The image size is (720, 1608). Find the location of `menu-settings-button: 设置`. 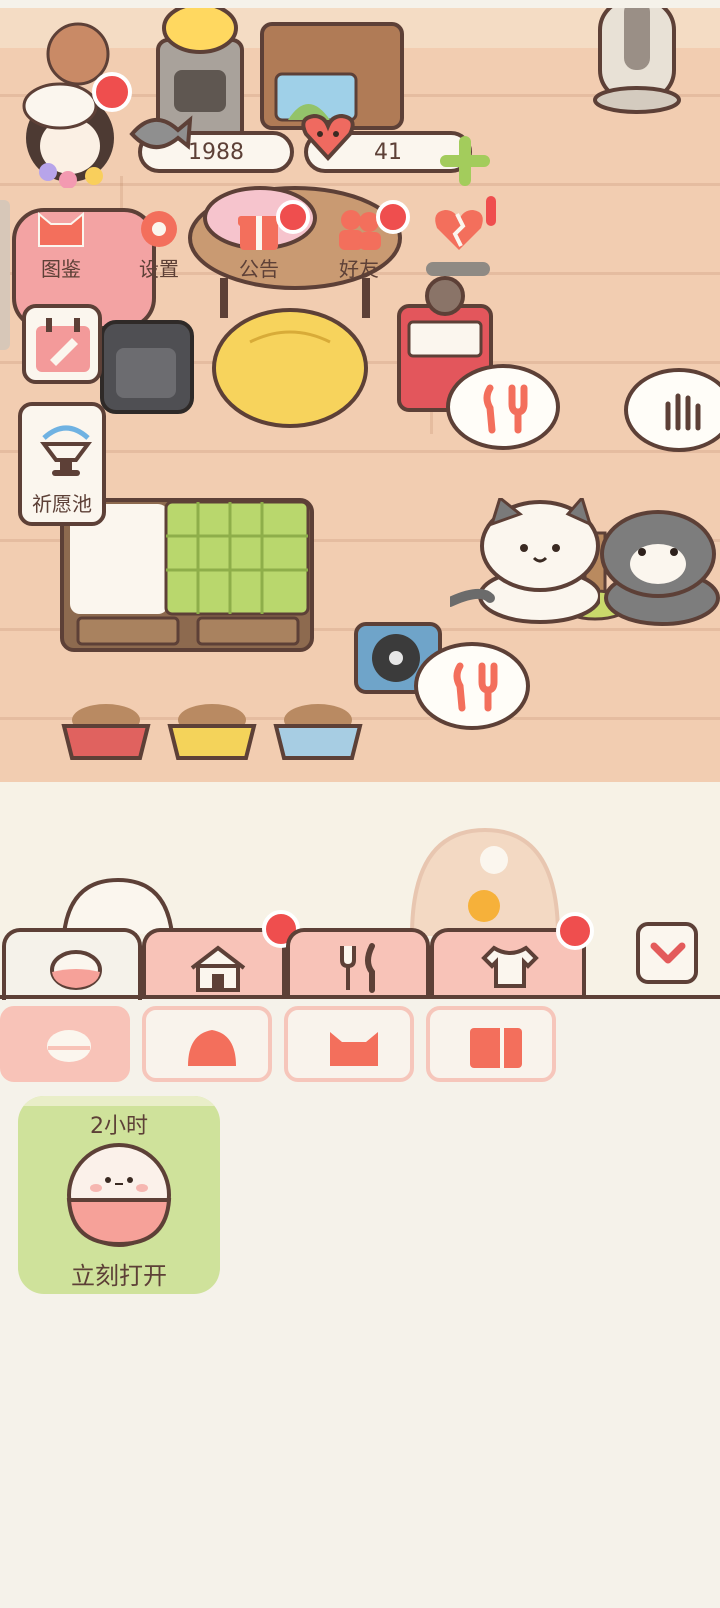

menu-settings-button: 设置 is located at coordinates (159, 241).